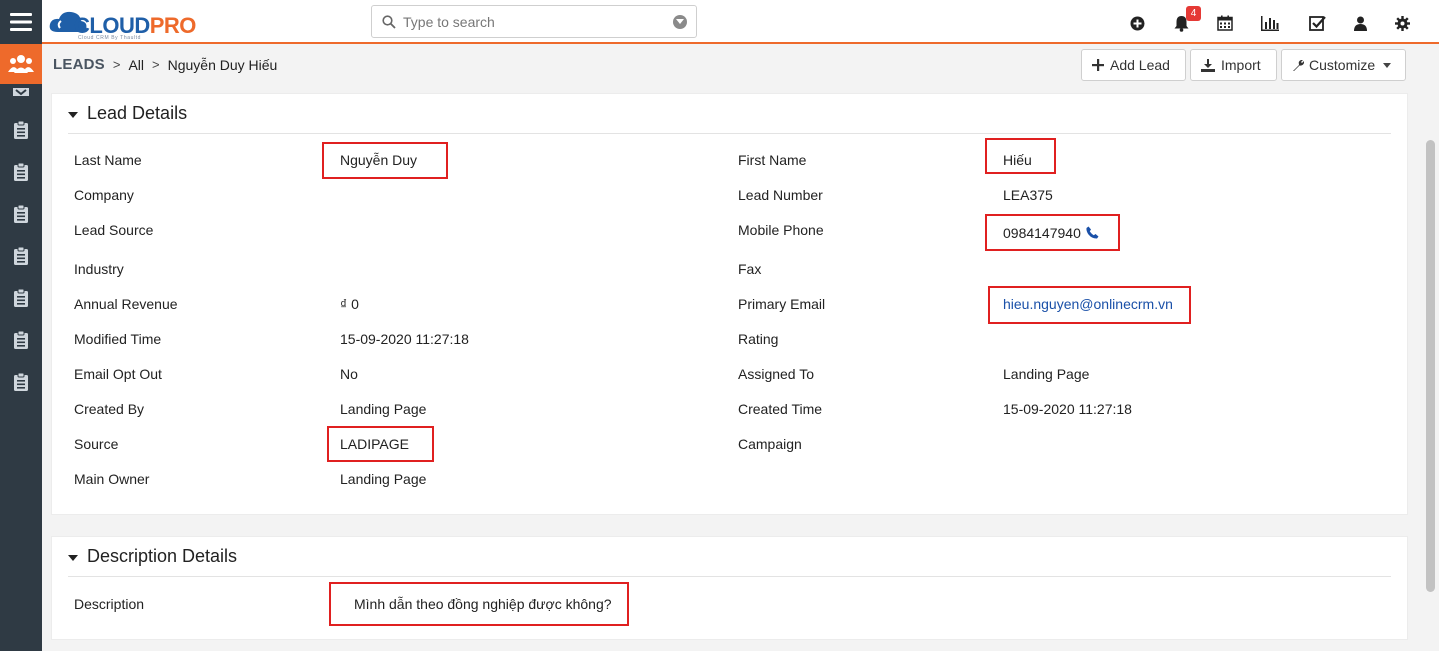 The width and height of the screenshot is (1439, 651). I want to click on customize-dropdown-button: Customize, so click(1343, 65).